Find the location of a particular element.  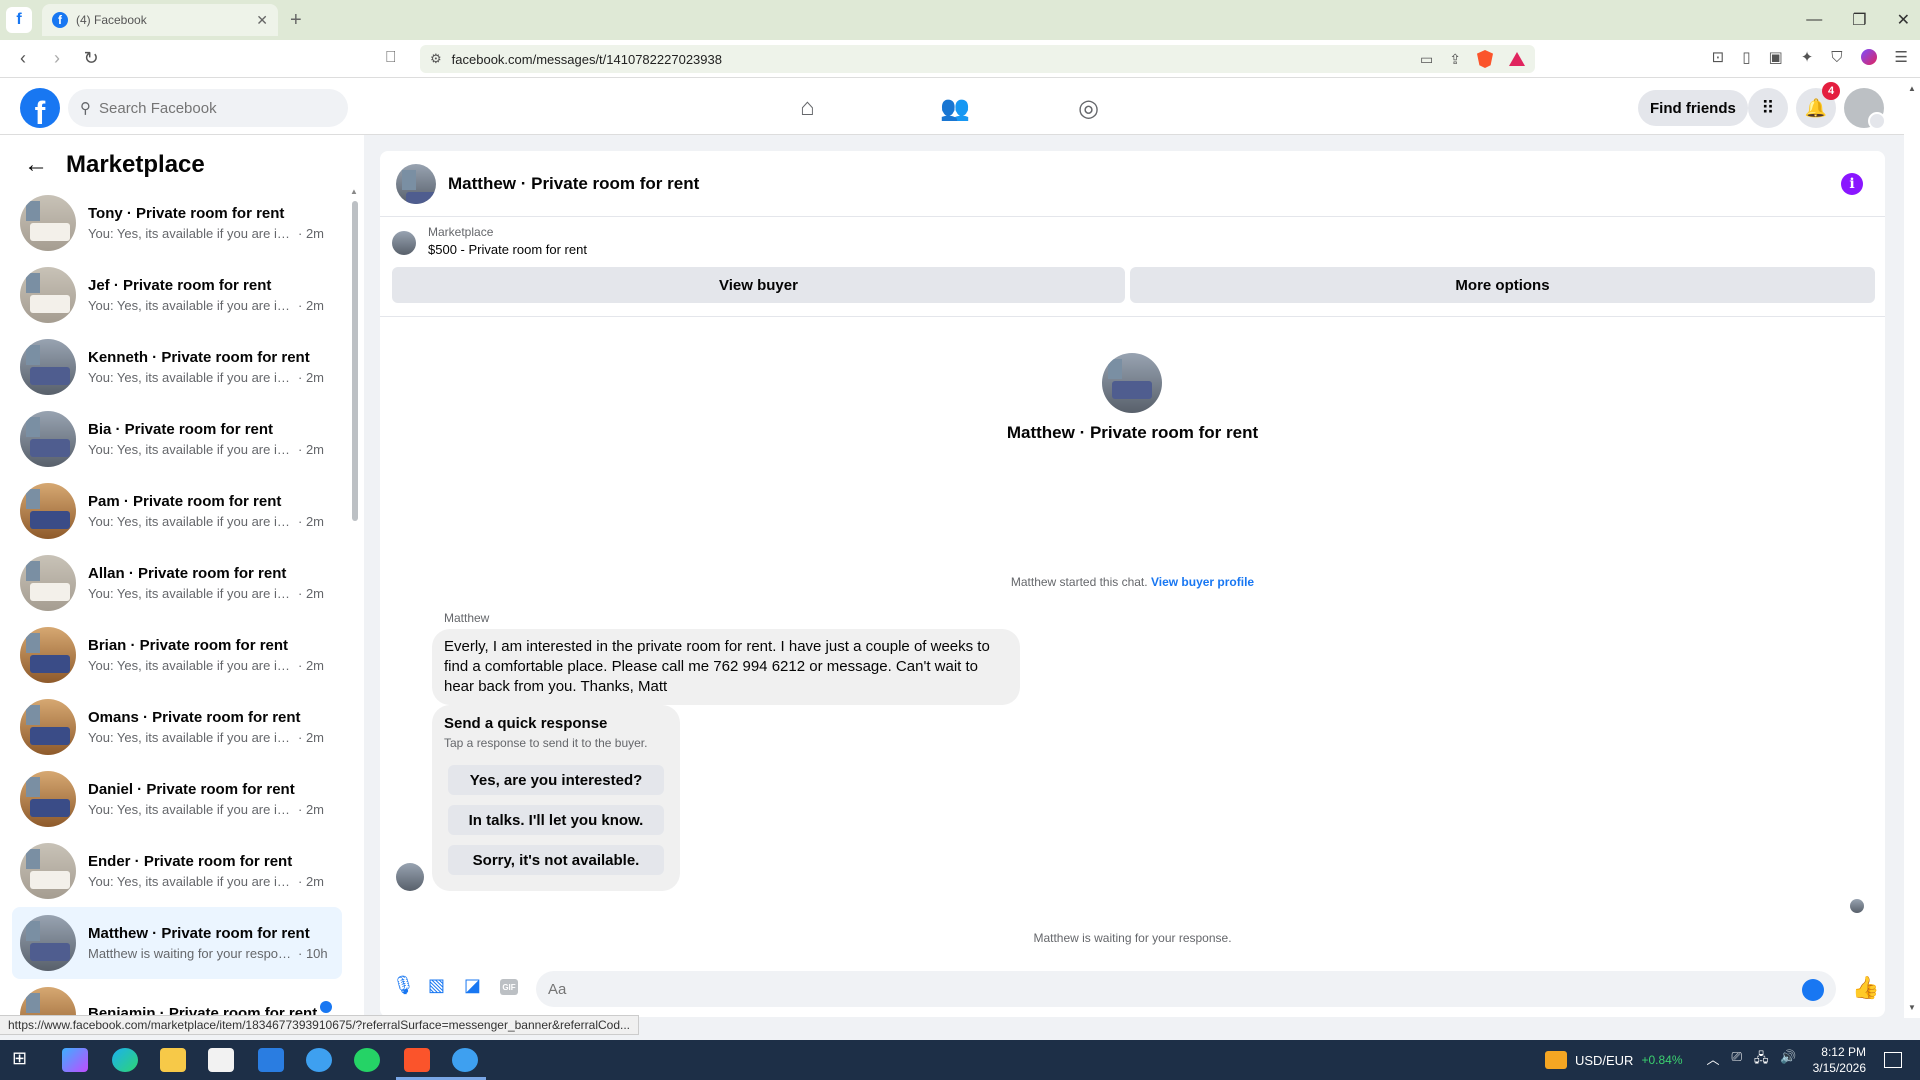

cast-icon: ▭ is located at coordinates (1426, 59).